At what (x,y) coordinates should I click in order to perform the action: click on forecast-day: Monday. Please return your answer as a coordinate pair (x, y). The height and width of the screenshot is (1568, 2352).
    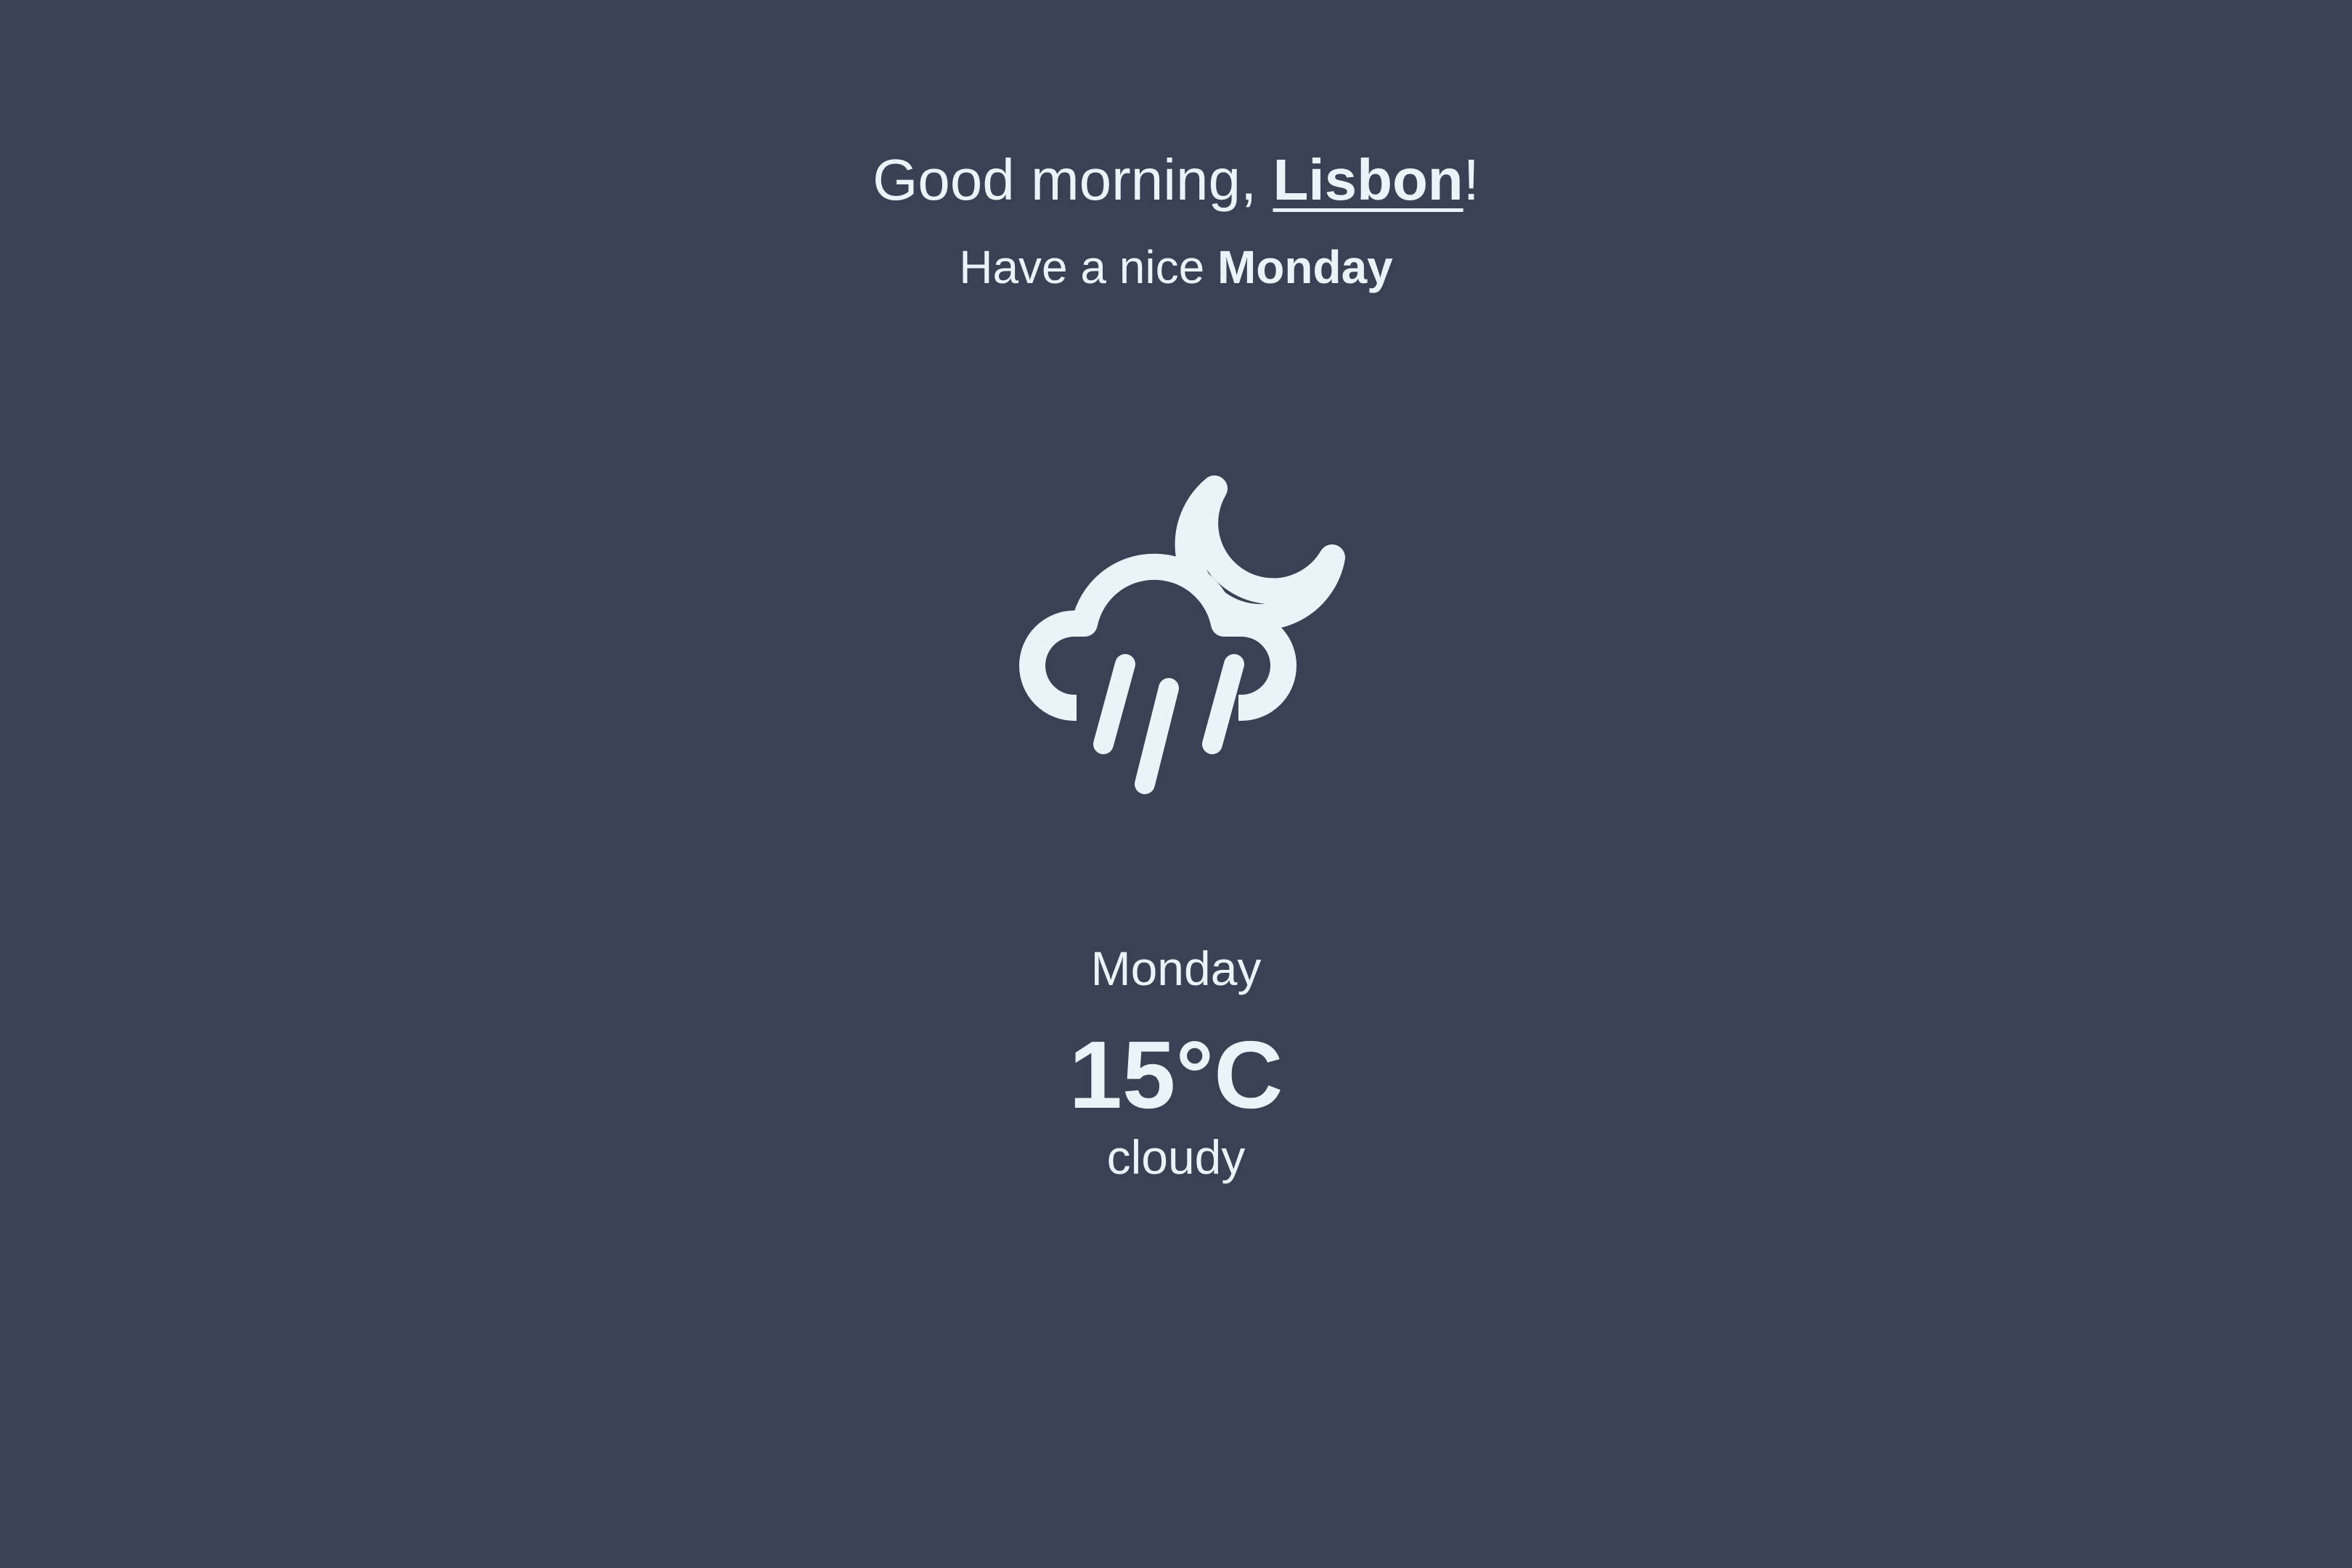
    Looking at the image, I should click on (1176, 969).